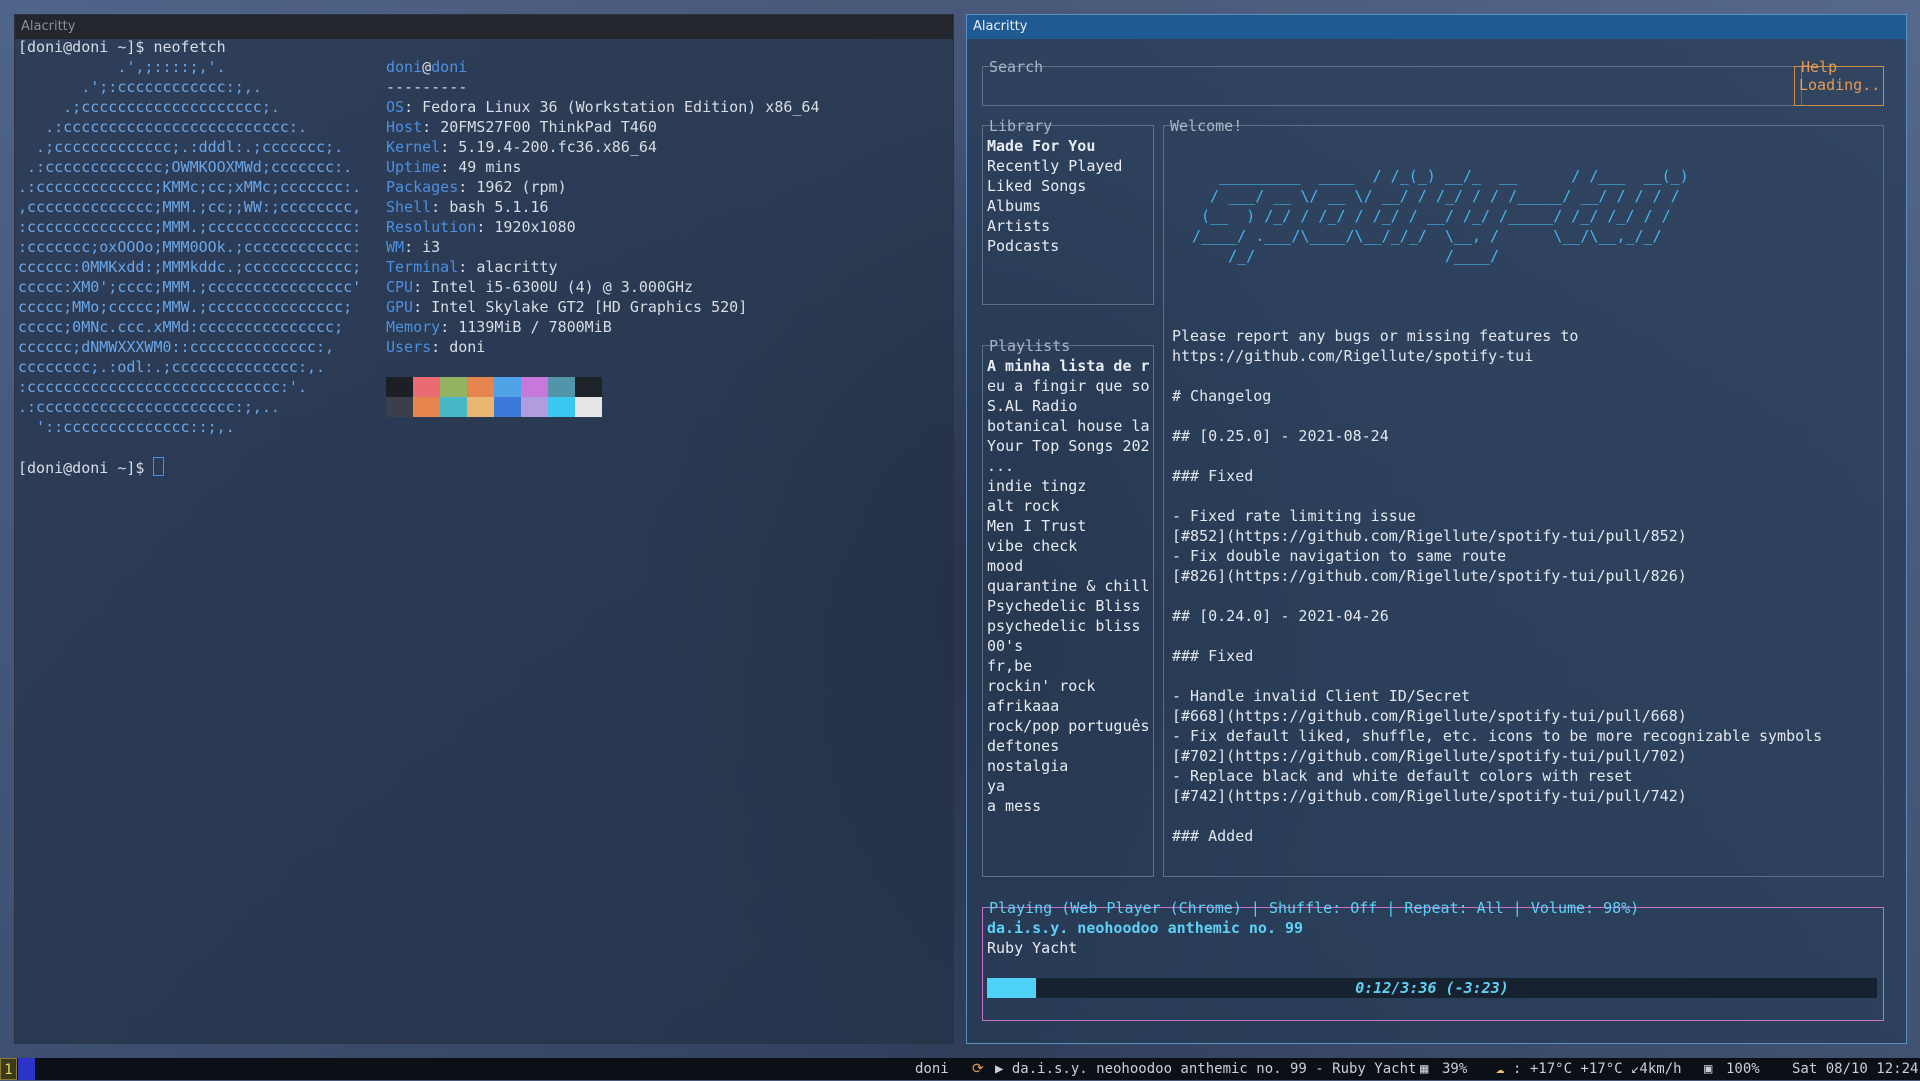 The height and width of the screenshot is (1081, 1920). Describe the element at coordinates (1068, 726) in the screenshot. I see `playlist-item: rock/pop português` at that location.